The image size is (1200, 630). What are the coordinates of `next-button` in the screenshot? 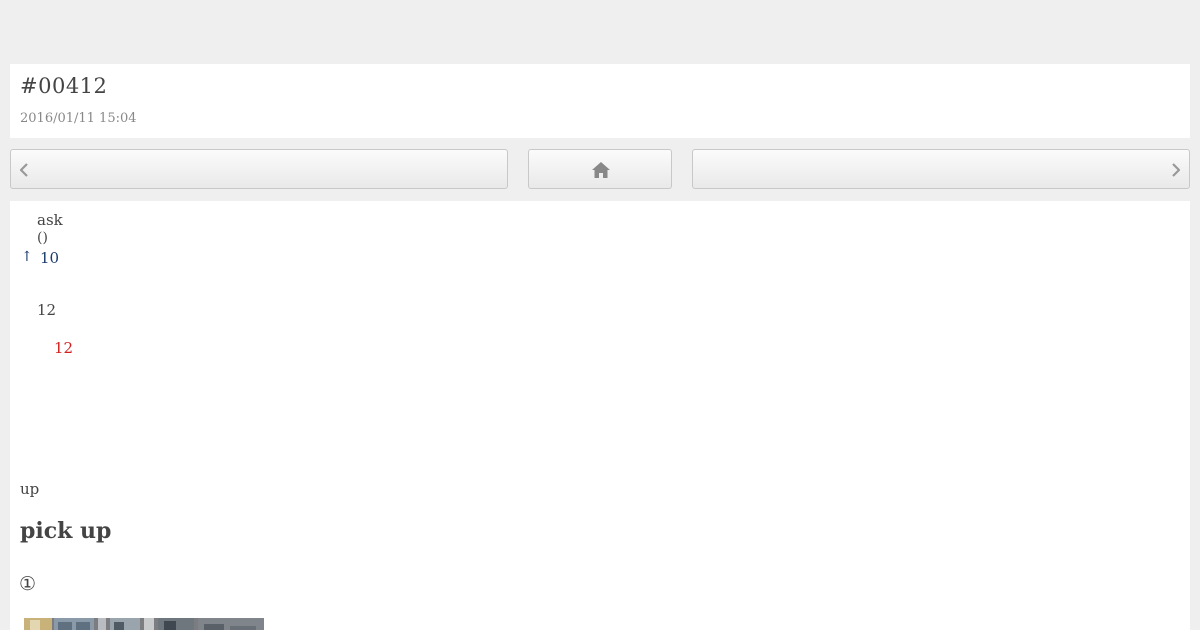 It's located at (941, 169).